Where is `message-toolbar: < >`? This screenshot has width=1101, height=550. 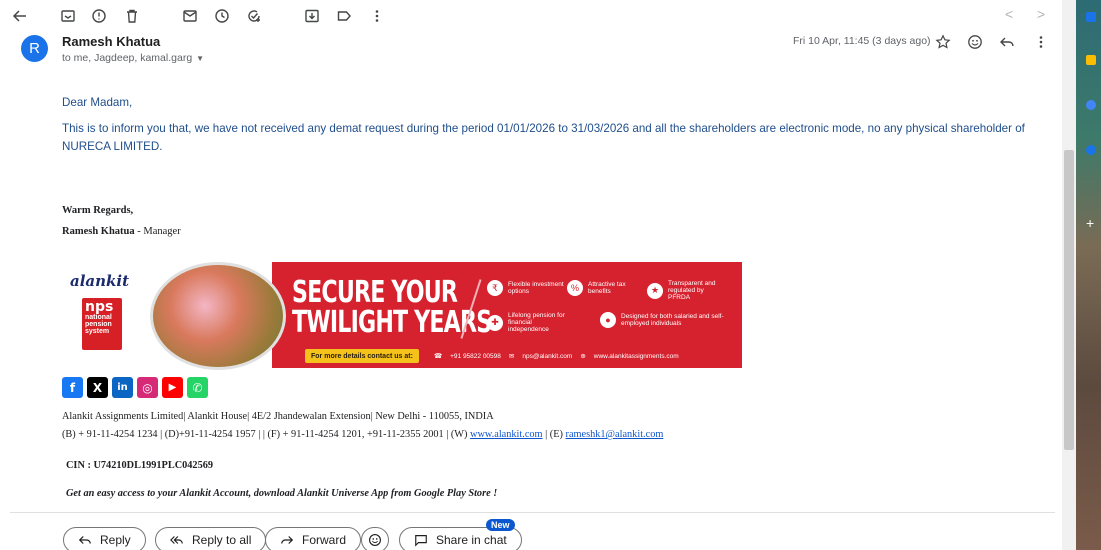
message-toolbar: < > is located at coordinates (535, 17).